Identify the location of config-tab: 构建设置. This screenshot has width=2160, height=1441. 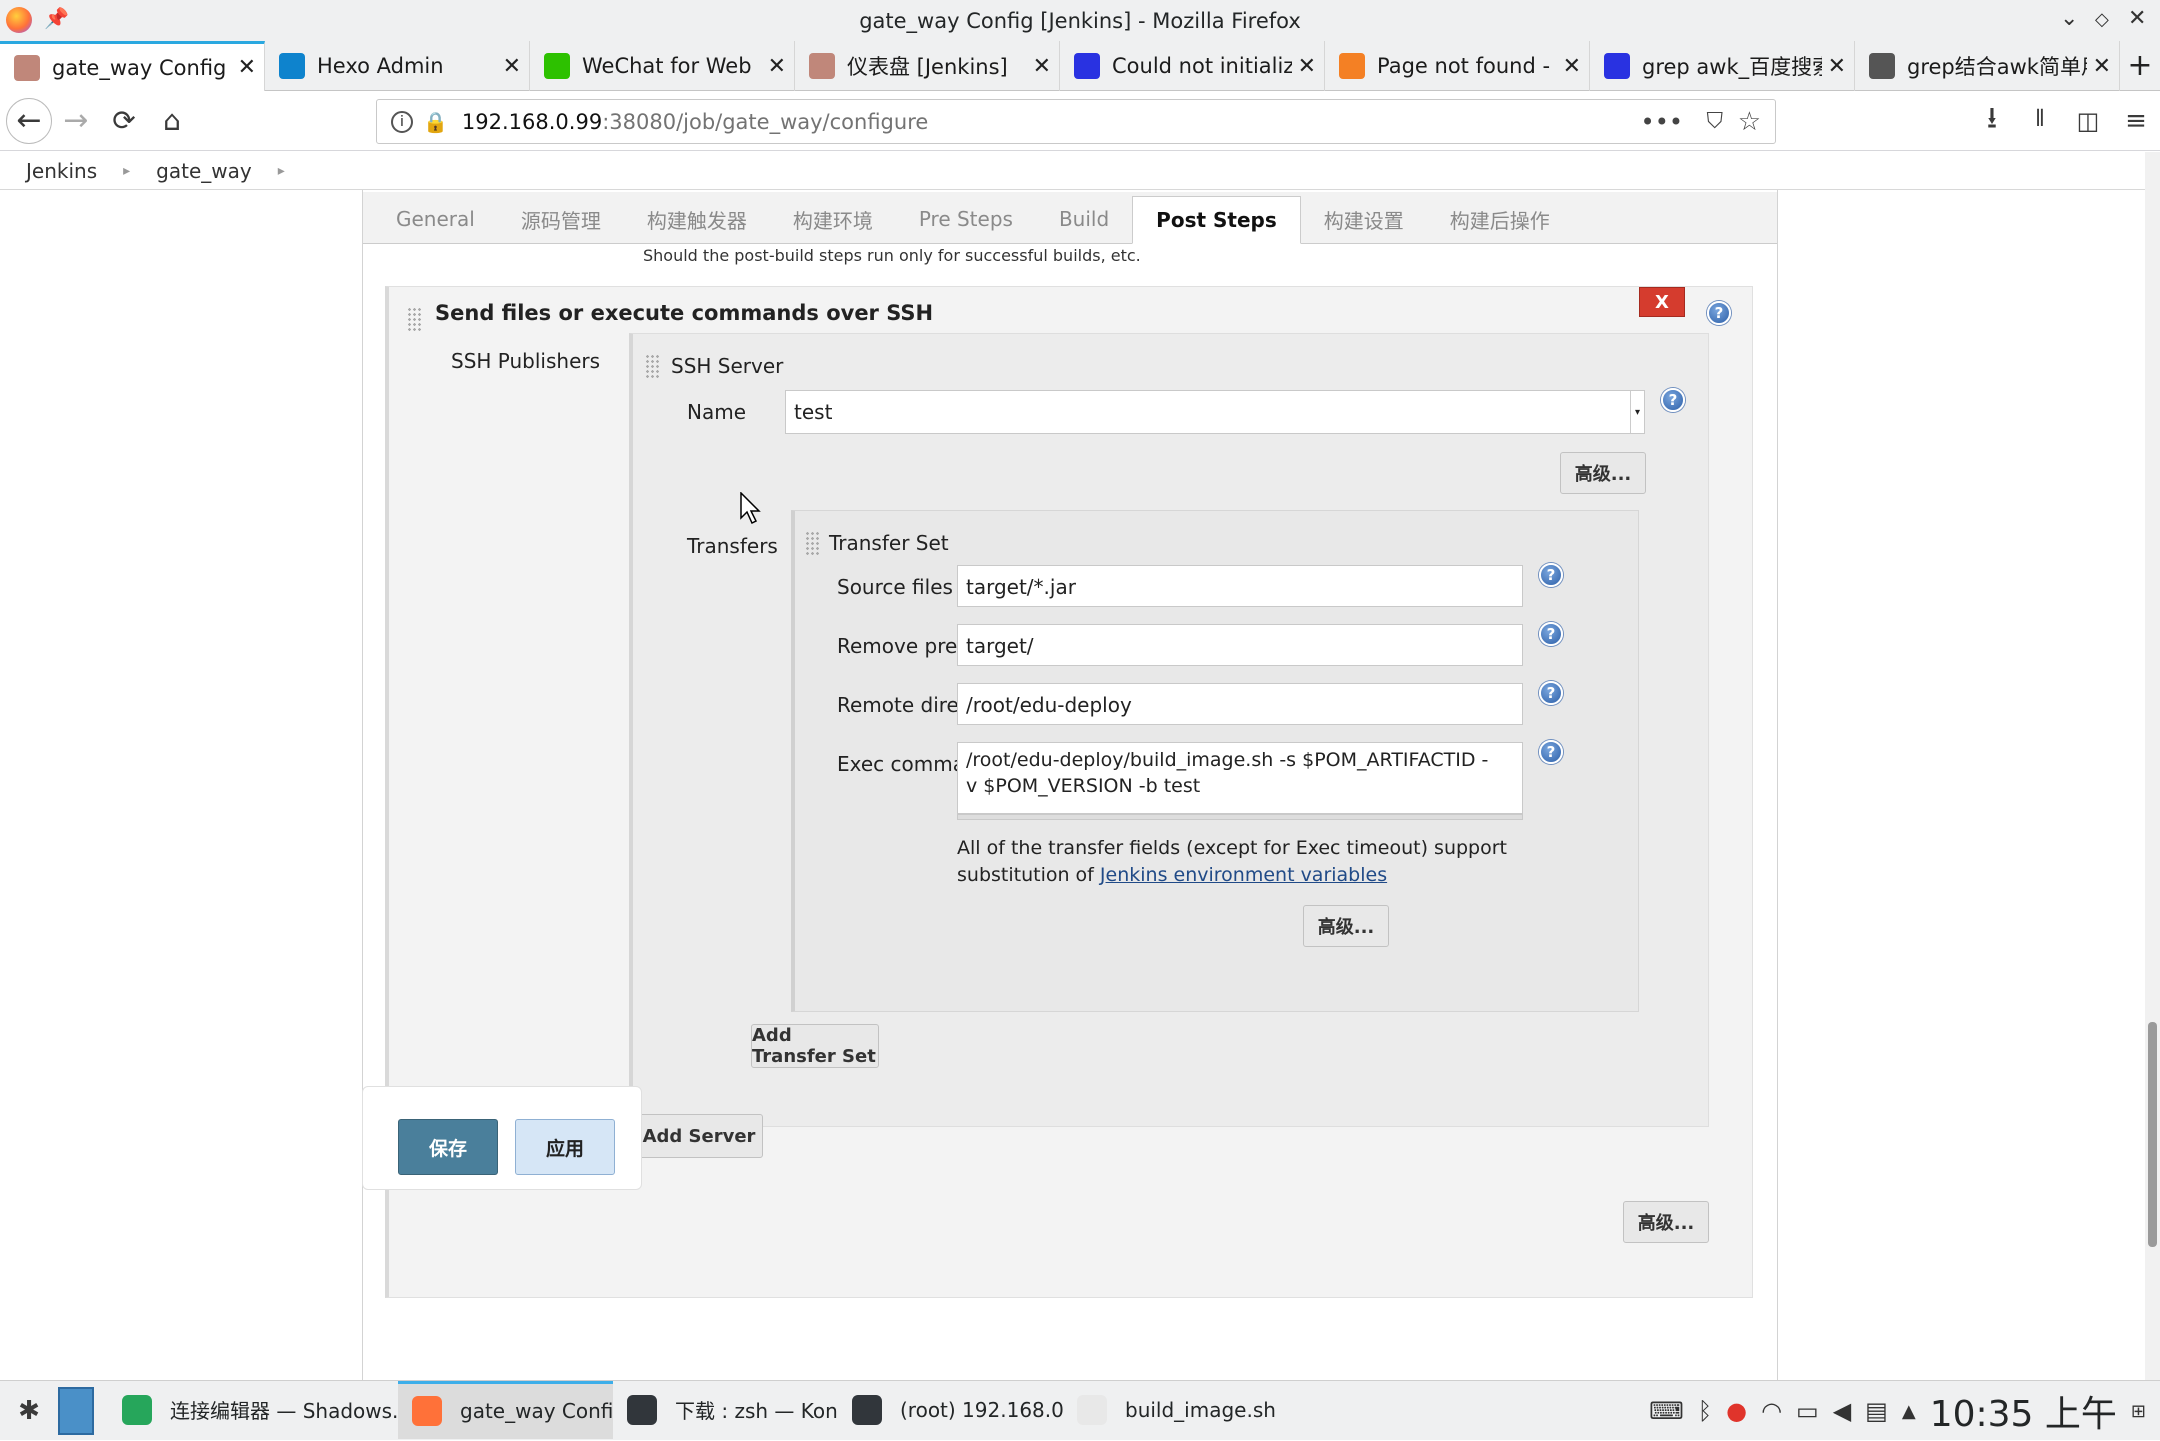
(1364, 219).